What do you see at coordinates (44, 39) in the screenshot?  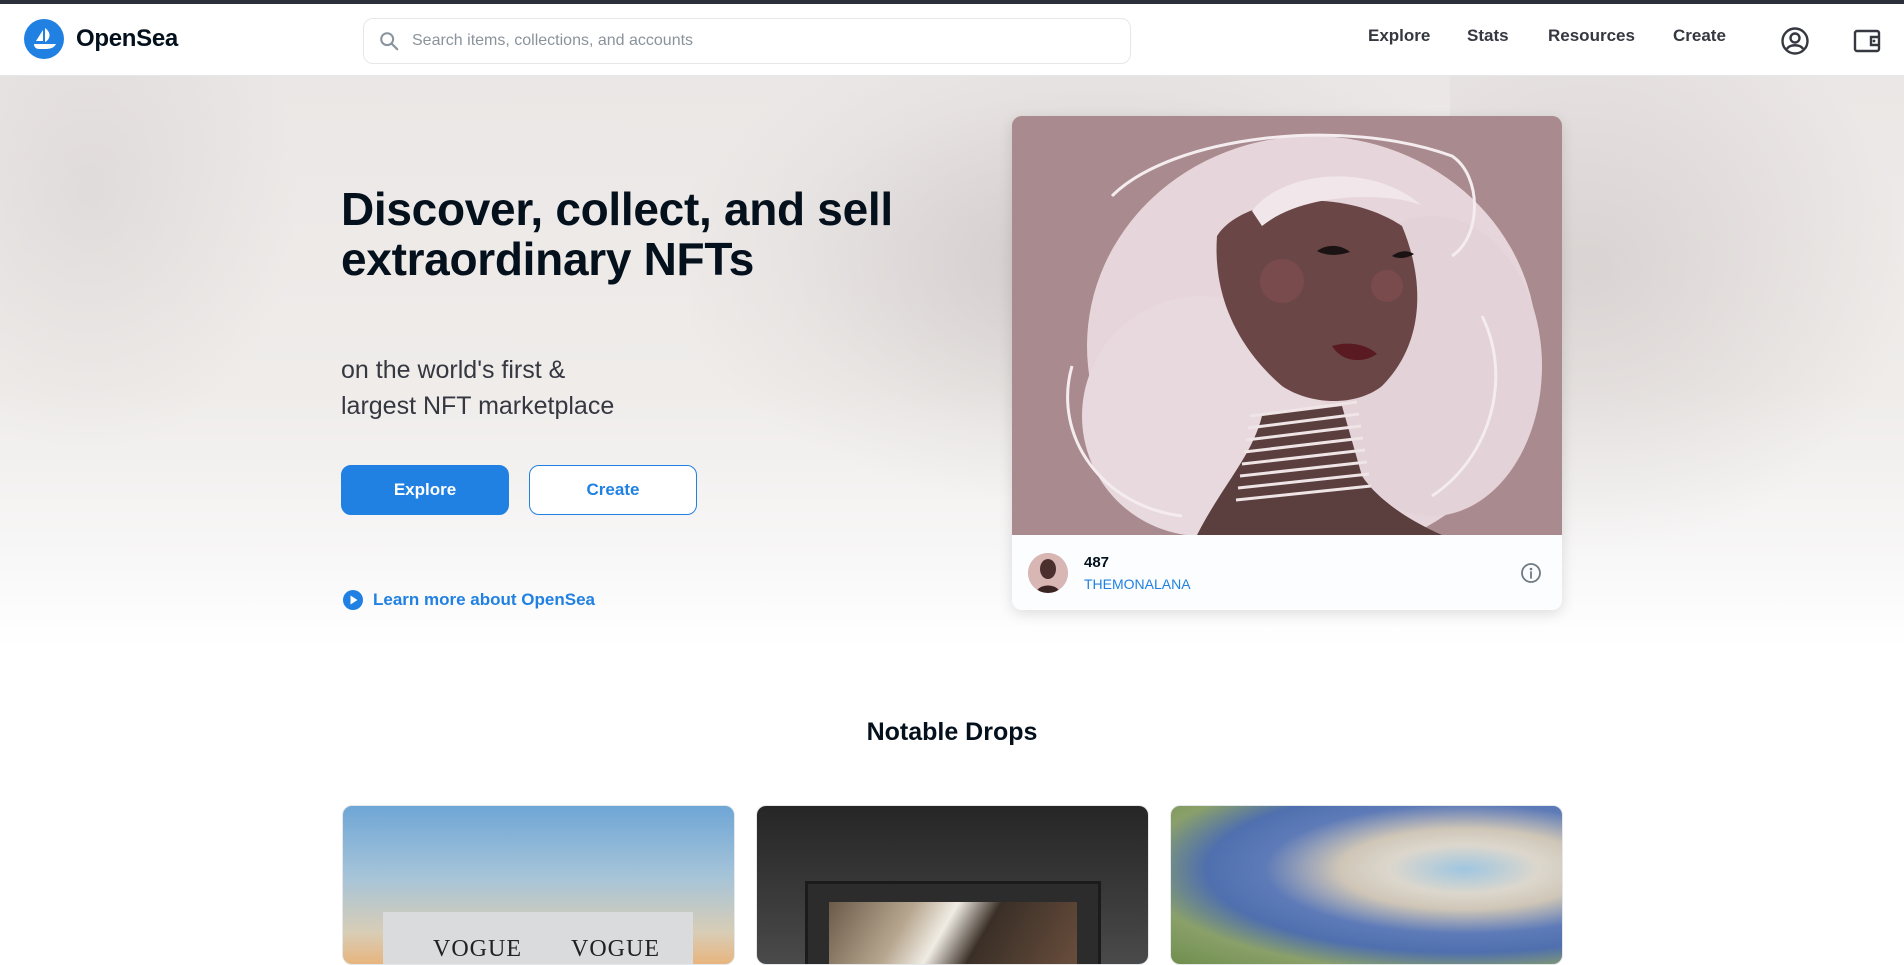 I see `opensea-logo-icon` at bounding box center [44, 39].